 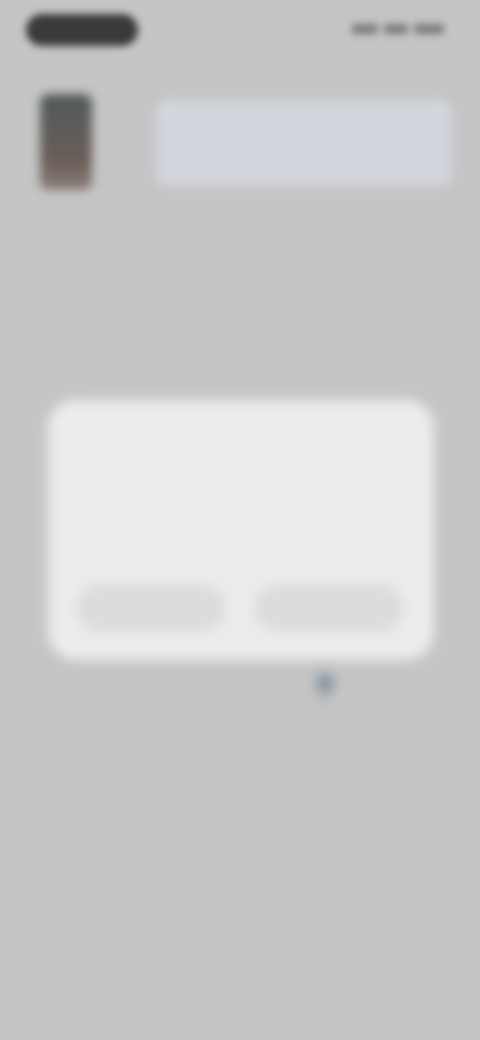 I want to click on product-info-panel, so click(x=304, y=143).